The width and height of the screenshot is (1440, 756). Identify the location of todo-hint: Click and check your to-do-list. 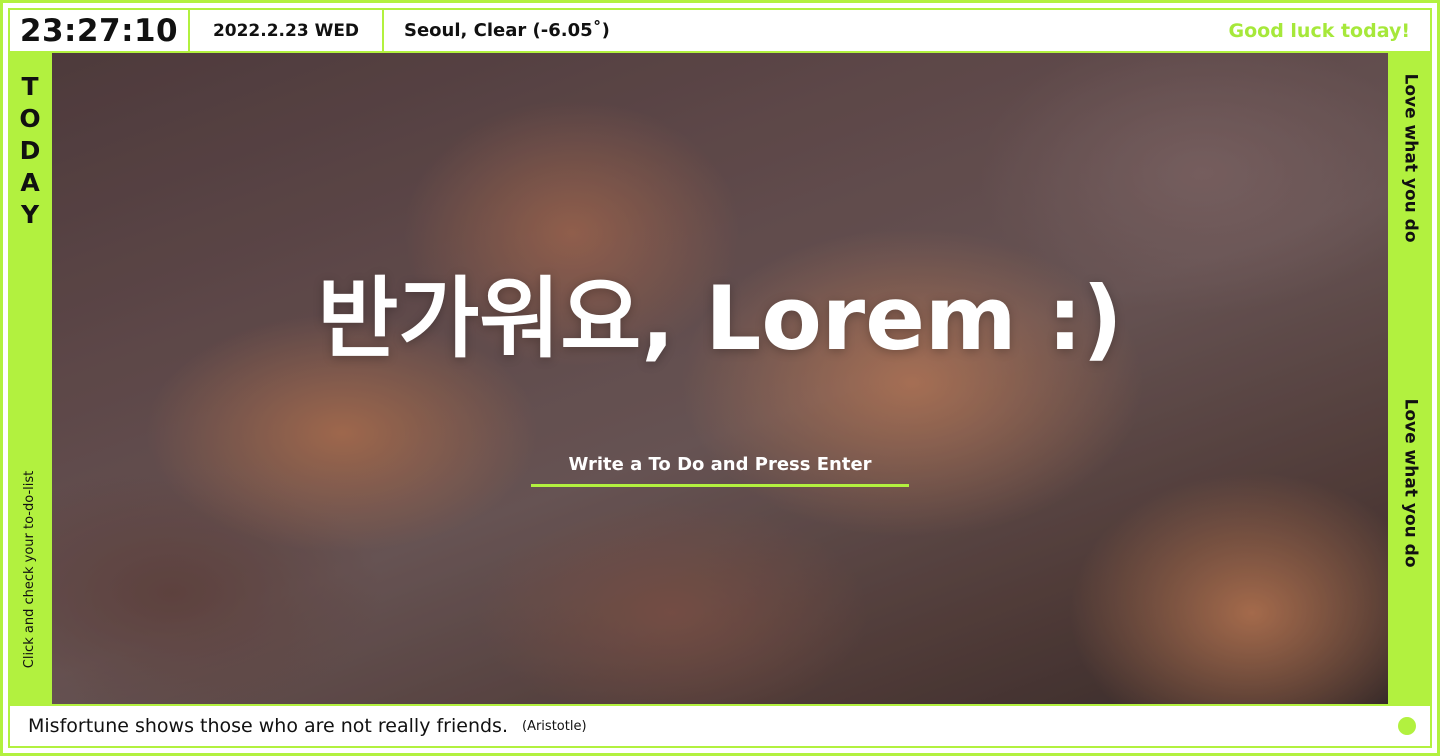
(30, 569).